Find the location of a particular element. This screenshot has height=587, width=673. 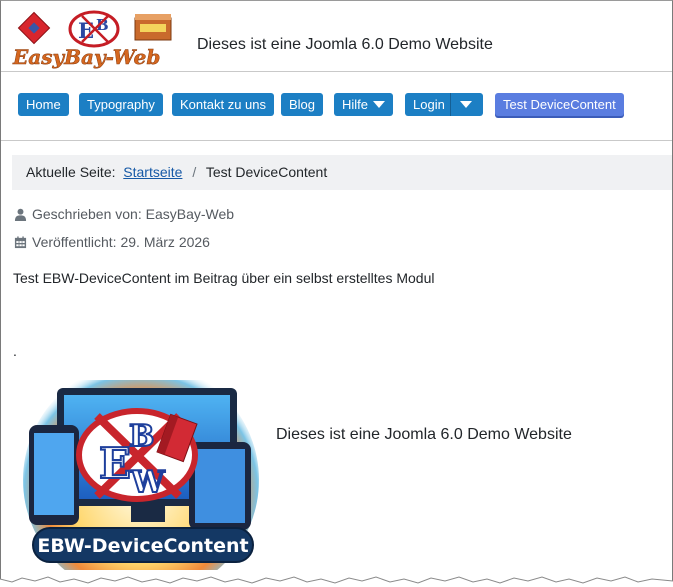

ebw-devicecontent-logo: E B W EBW-DeviceContent is located at coordinates (141, 474).